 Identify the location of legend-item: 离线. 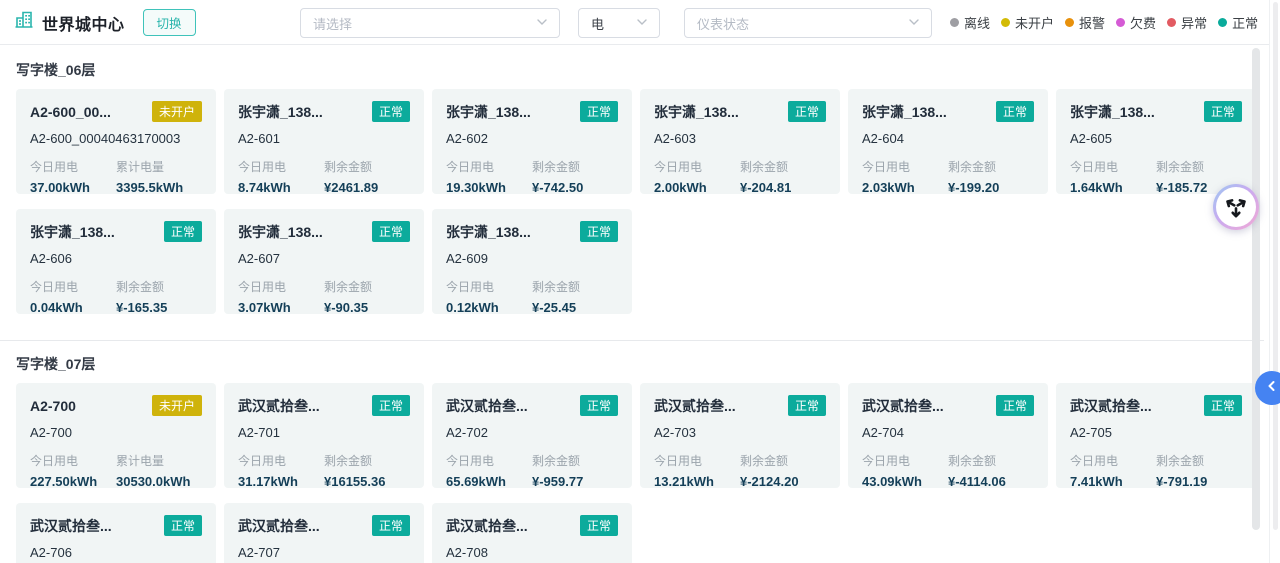
(970, 22).